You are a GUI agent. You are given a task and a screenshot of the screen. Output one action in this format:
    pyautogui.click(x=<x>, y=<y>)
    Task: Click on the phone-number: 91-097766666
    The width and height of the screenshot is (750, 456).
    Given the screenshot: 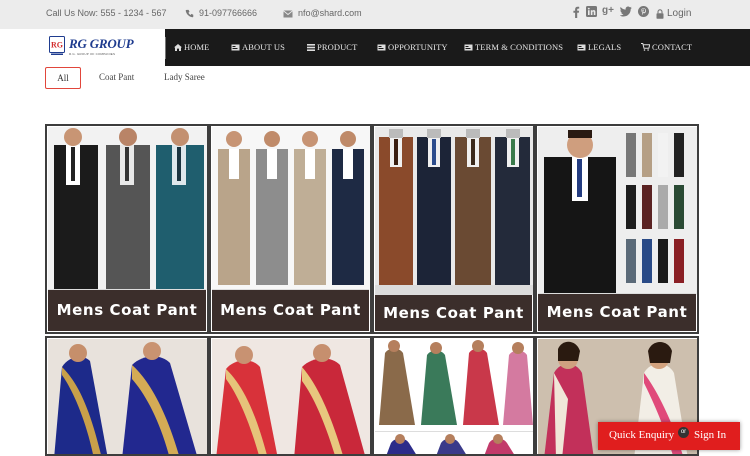 What is the action you would take?
    pyautogui.click(x=228, y=13)
    